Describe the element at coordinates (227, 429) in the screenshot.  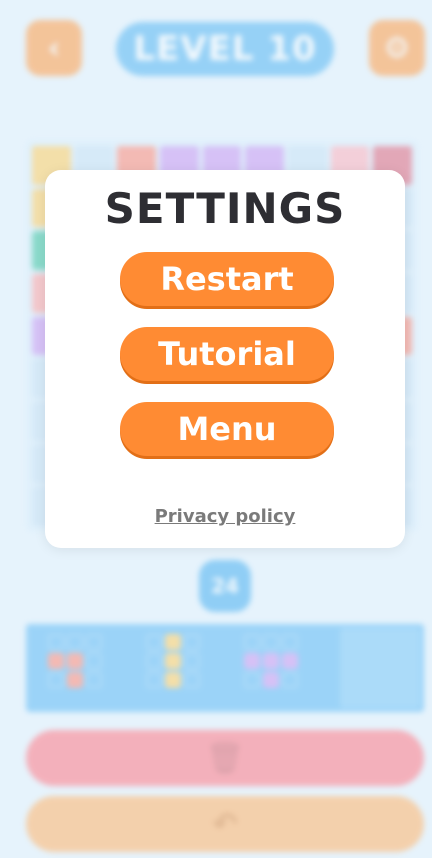
I see `menu-button: Menu` at that location.